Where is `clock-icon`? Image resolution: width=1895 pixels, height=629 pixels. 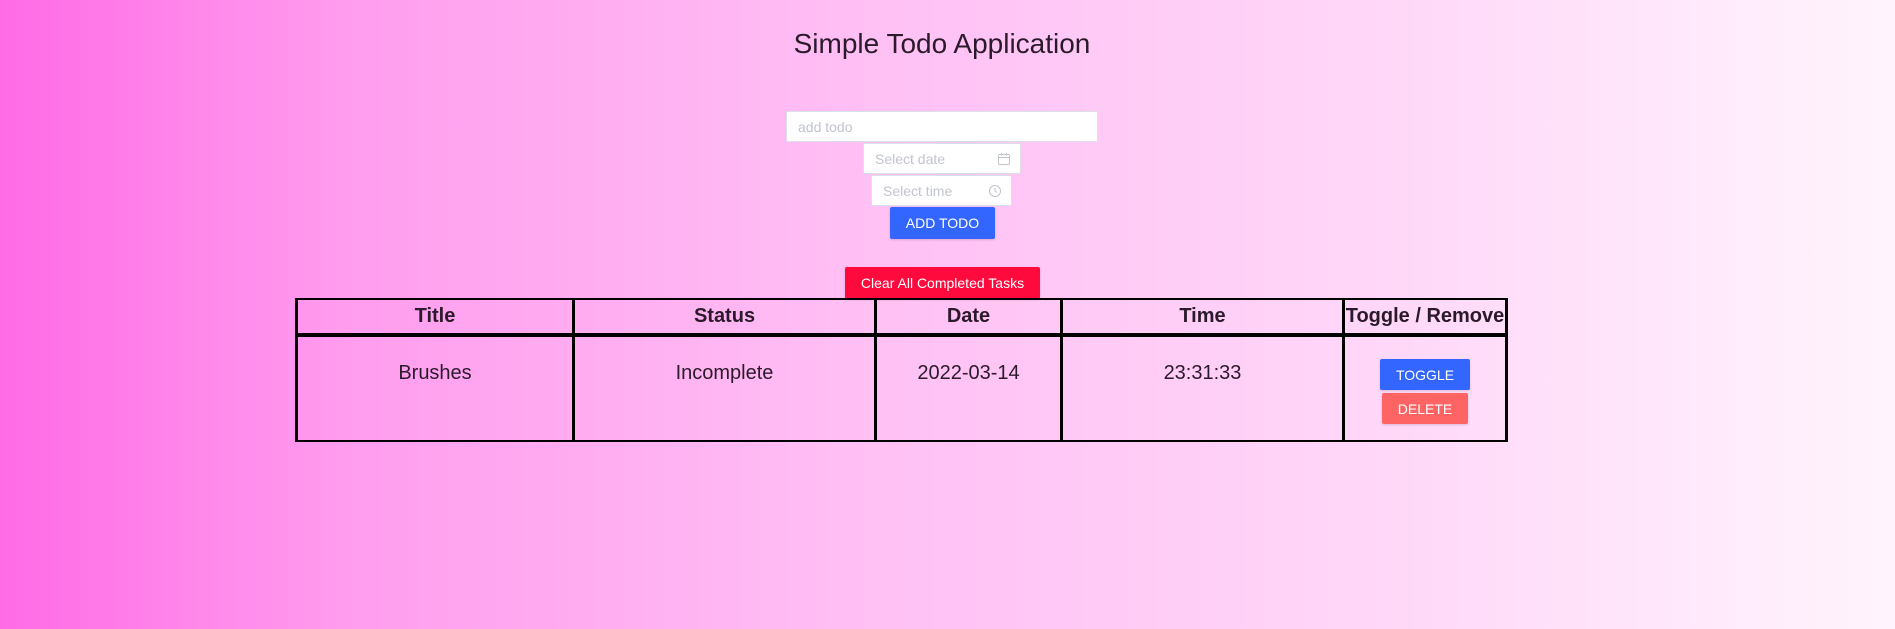
clock-icon is located at coordinates (995, 191).